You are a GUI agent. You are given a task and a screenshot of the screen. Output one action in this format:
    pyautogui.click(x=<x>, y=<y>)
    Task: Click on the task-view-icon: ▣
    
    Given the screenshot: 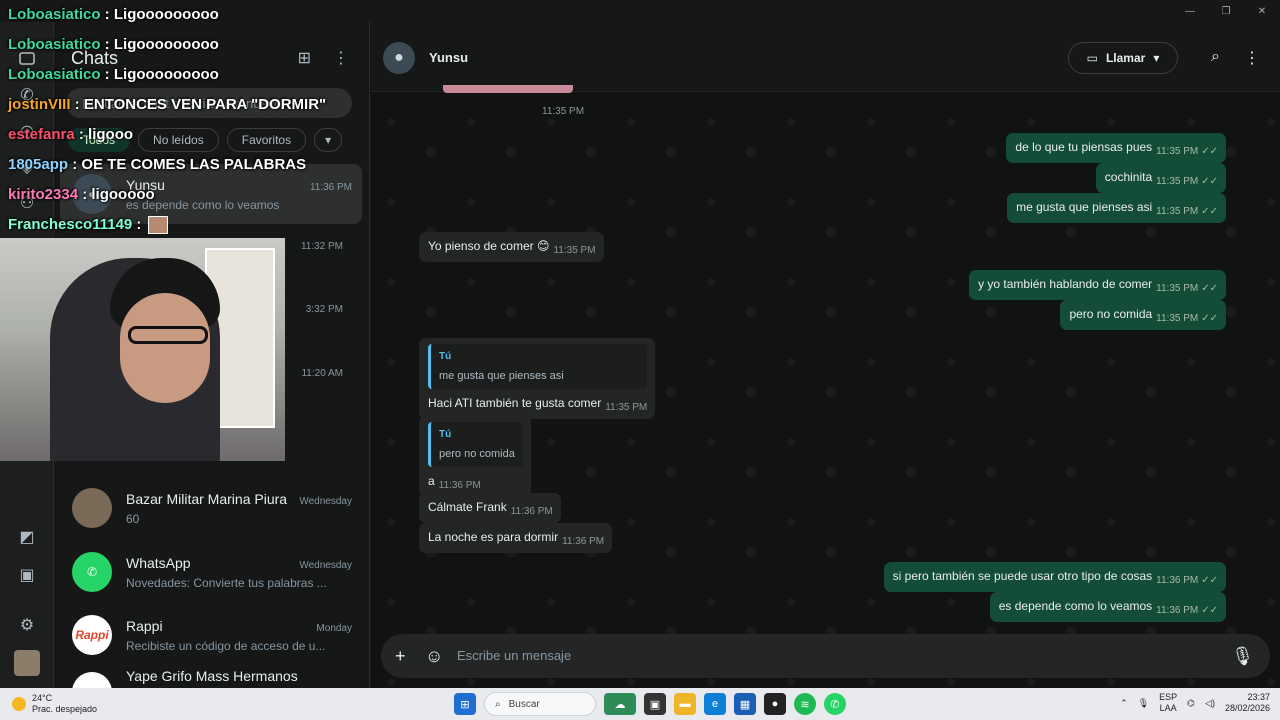 What is the action you would take?
    pyautogui.click(x=655, y=704)
    